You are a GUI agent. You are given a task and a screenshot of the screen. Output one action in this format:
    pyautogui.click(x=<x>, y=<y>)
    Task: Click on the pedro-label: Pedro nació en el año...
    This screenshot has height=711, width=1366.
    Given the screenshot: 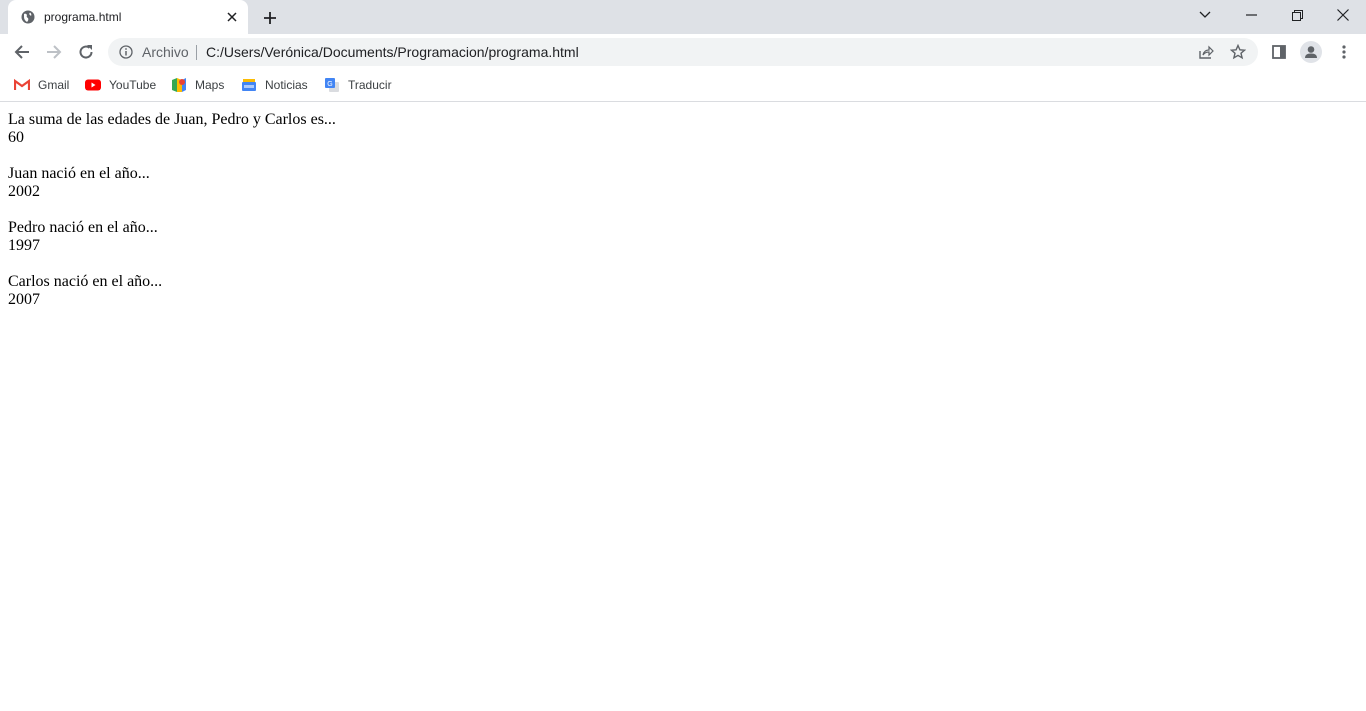 What is the action you would take?
    pyautogui.click(x=83, y=227)
    